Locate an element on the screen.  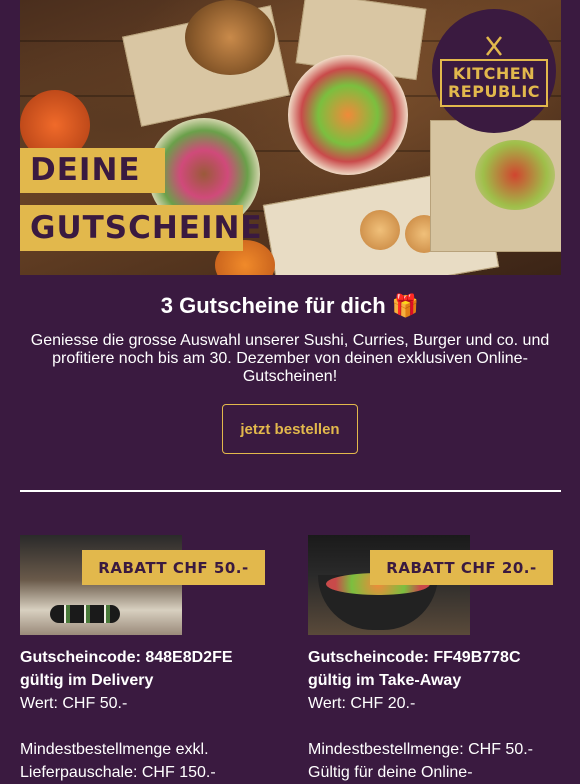
logo-line2: REPUBLIC is located at coordinates (494, 91).